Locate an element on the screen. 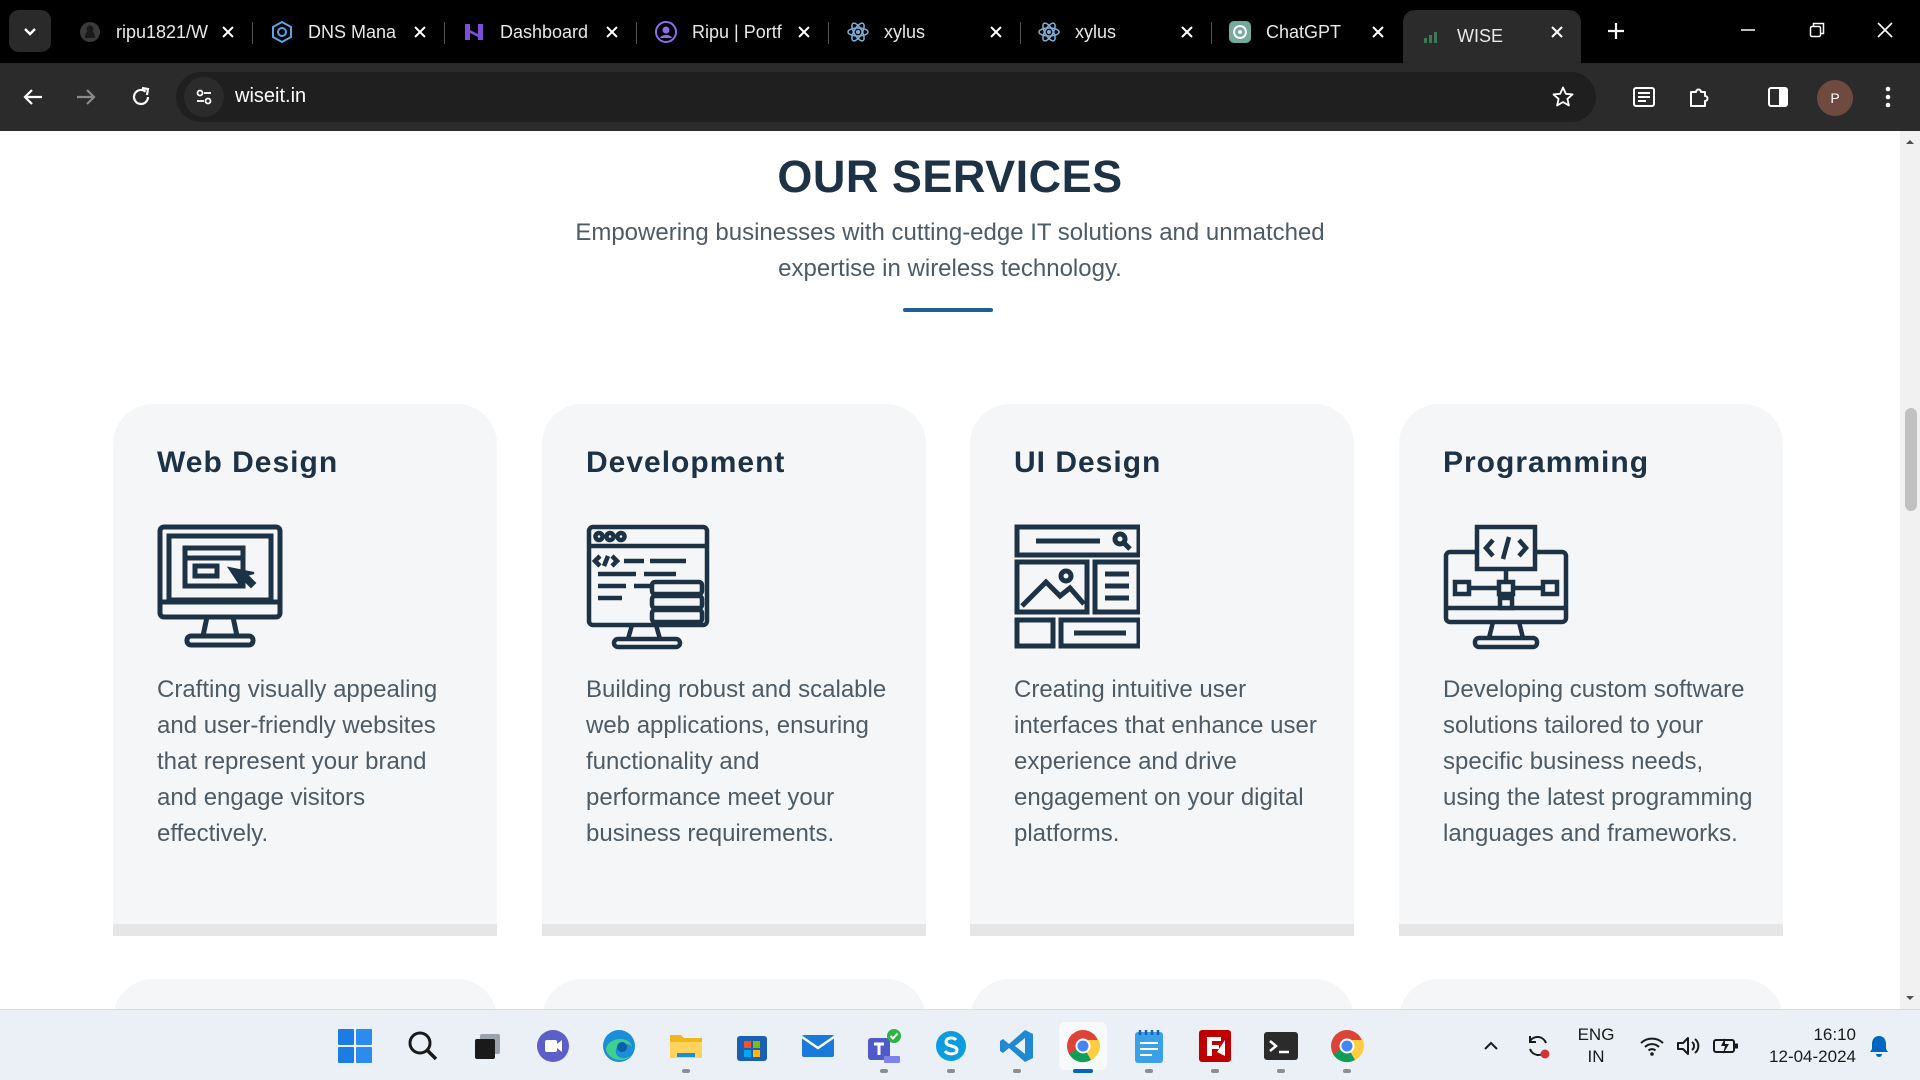 This screenshot has height=1080, width=1920. taskbar-chrome-active is located at coordinates (1083, 1047).